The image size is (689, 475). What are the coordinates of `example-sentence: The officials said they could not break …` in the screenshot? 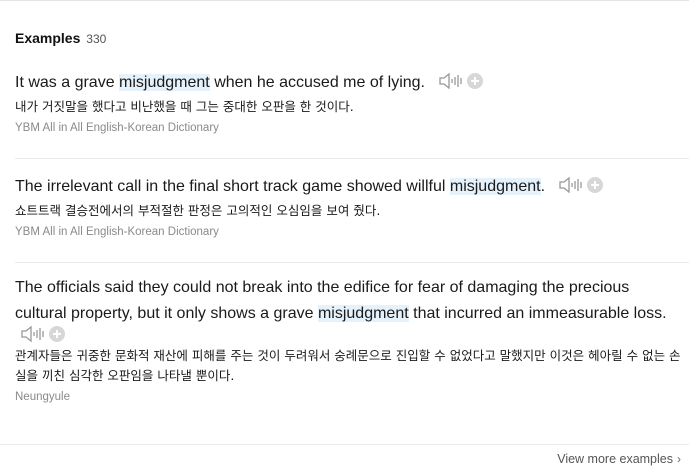 It's located at (341, 300).